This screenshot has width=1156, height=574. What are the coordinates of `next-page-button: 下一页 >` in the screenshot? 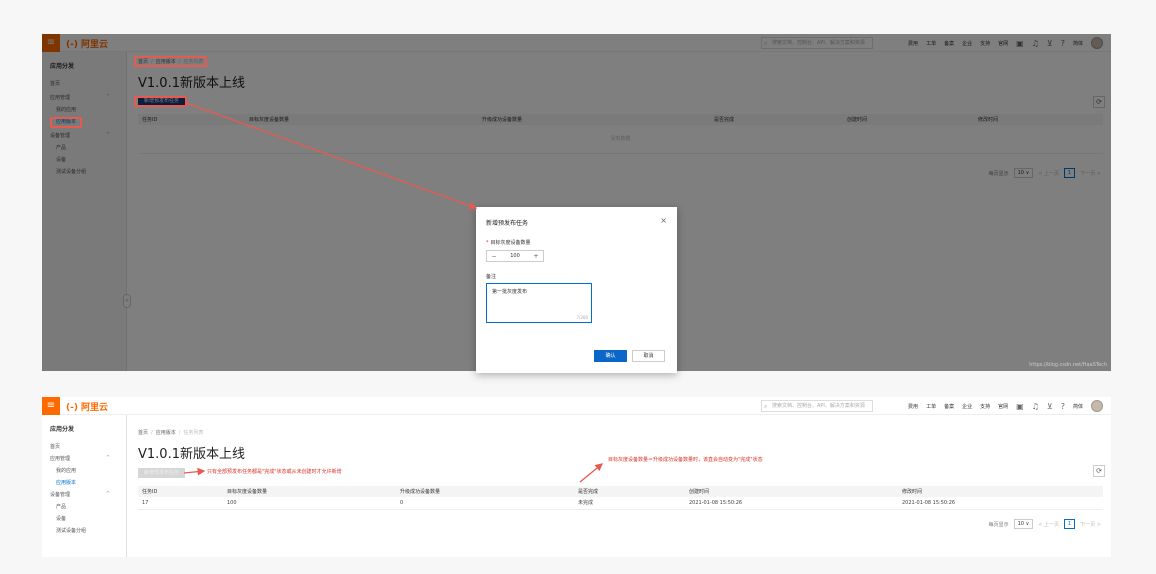 It's located at (1090, 524).